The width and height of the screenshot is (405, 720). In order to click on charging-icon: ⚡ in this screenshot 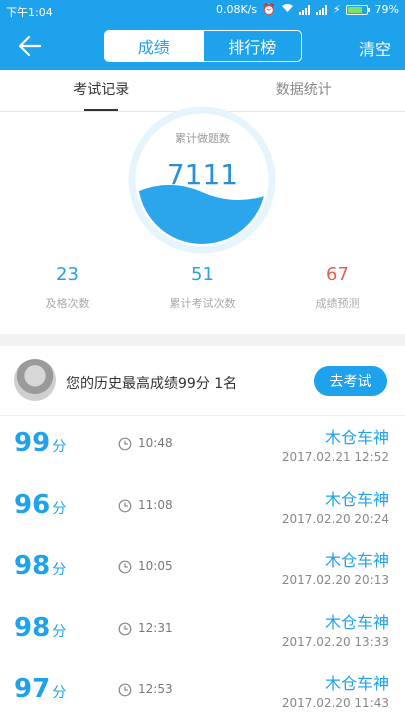, I will do `click(336, 9)`.